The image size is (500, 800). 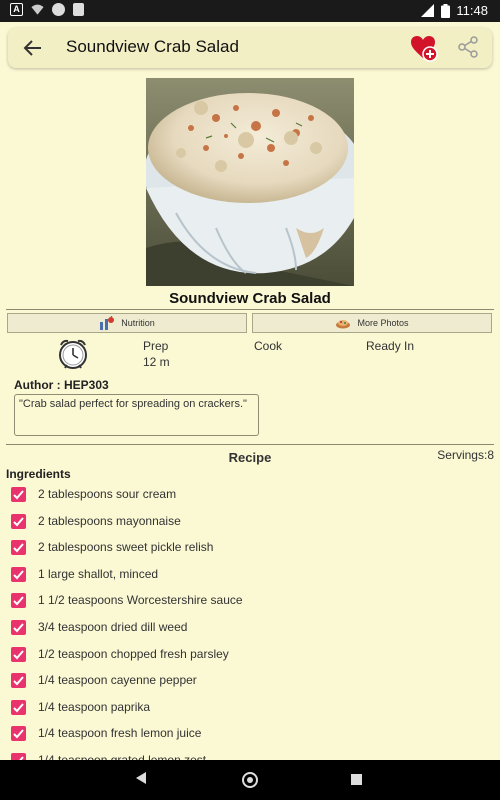 I want to click on recipe-section-title: Recipe, so click(x=250, y=457).